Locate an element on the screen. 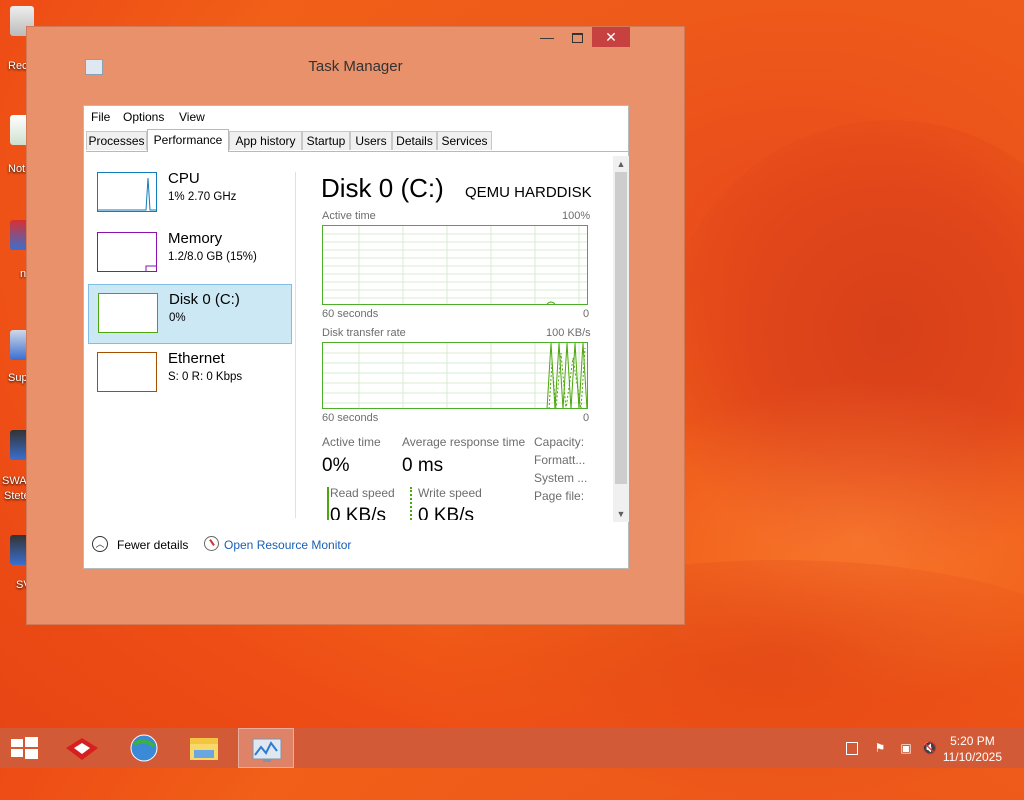 The image size is (1024, 800). resource-memory: Memory 1.2/8.0 GB (15%) is located at coordinates (190, 254).